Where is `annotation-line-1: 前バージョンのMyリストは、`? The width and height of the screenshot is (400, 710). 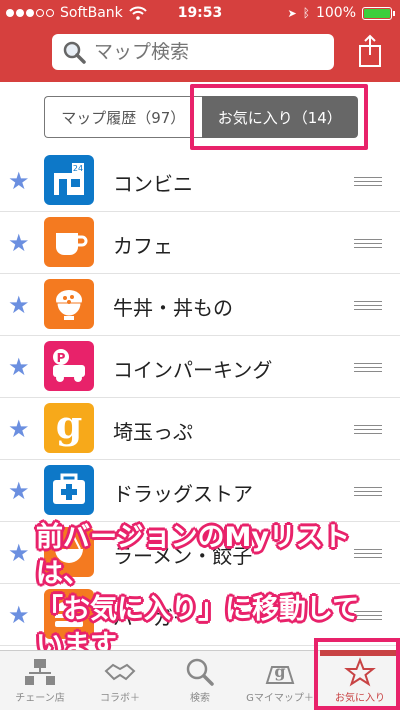
annotation-line-1: 前バージョンのMyリストは、 is located at coordinates (193, 555).